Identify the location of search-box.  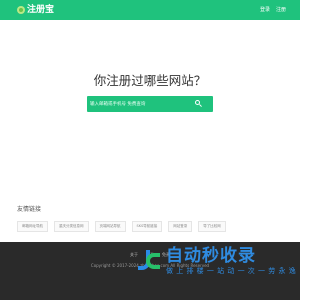
(150, 104).